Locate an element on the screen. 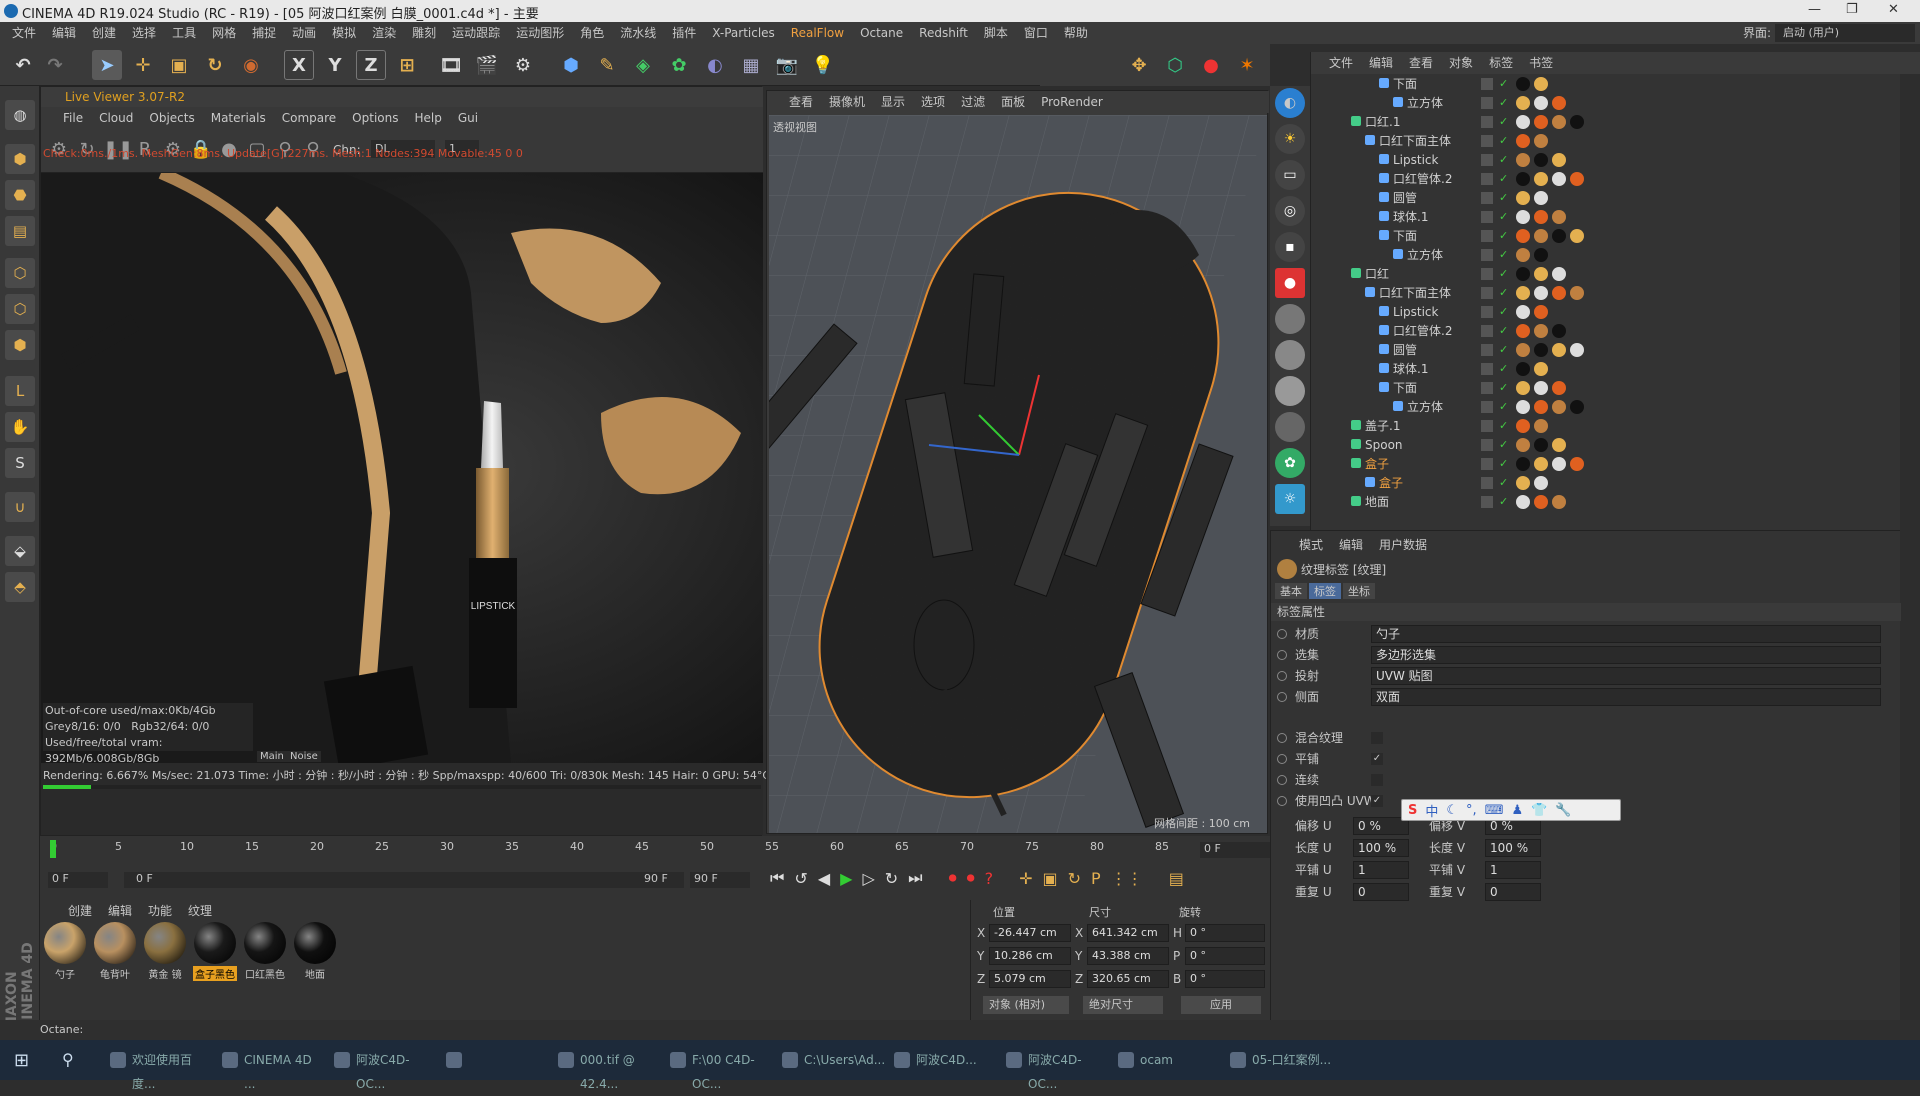 This screenshot has width=1920, height=1096. tweak-icon: ✋ is located at coordinates (20, 427).